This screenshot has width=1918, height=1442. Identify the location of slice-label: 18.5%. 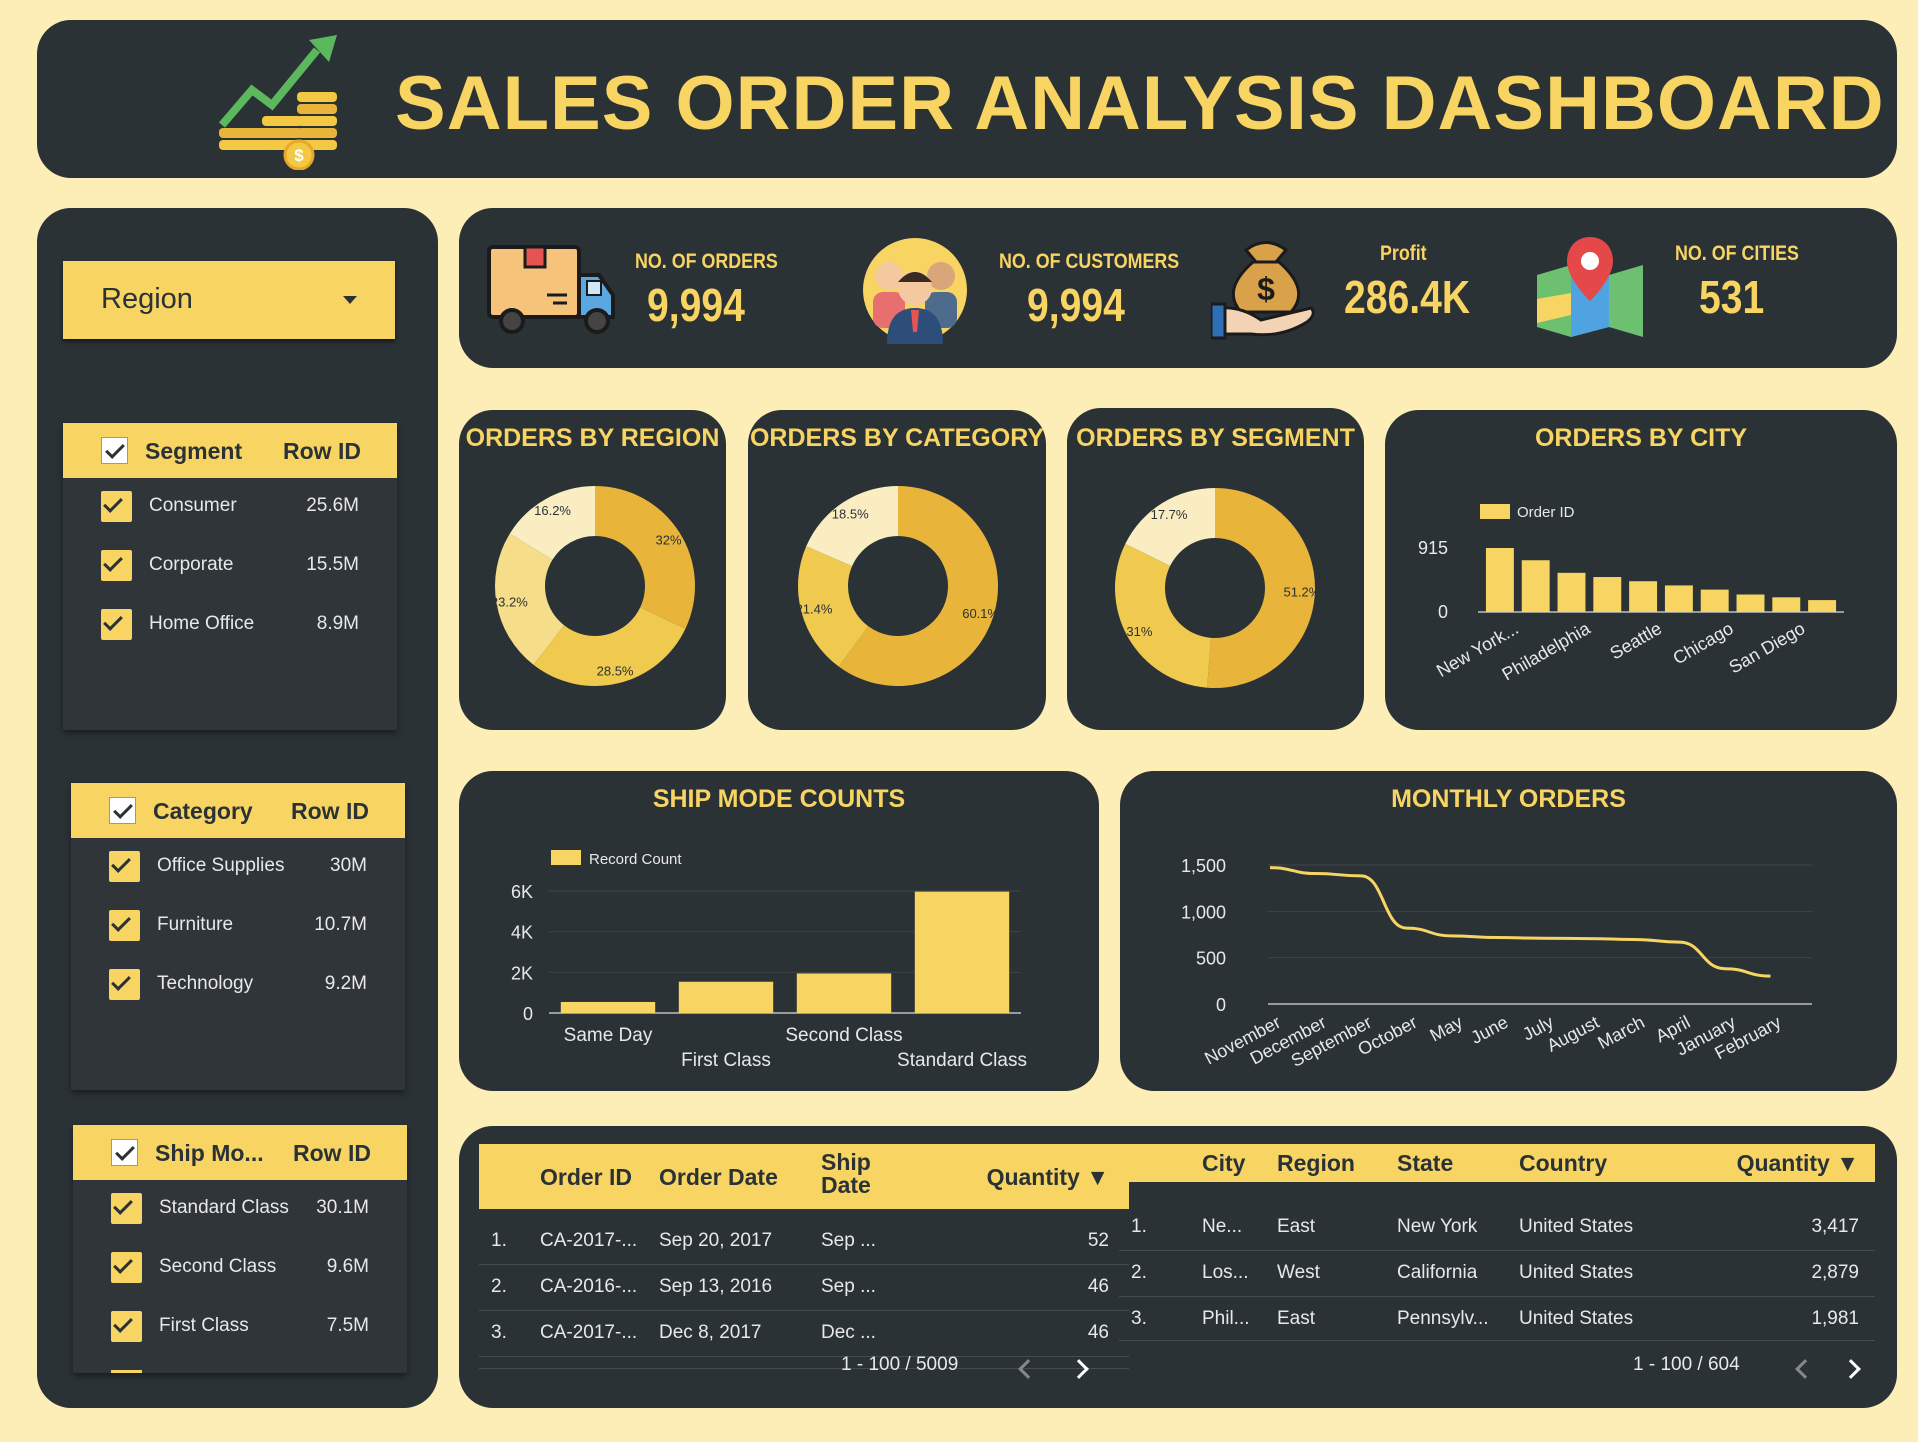
(850, 513).